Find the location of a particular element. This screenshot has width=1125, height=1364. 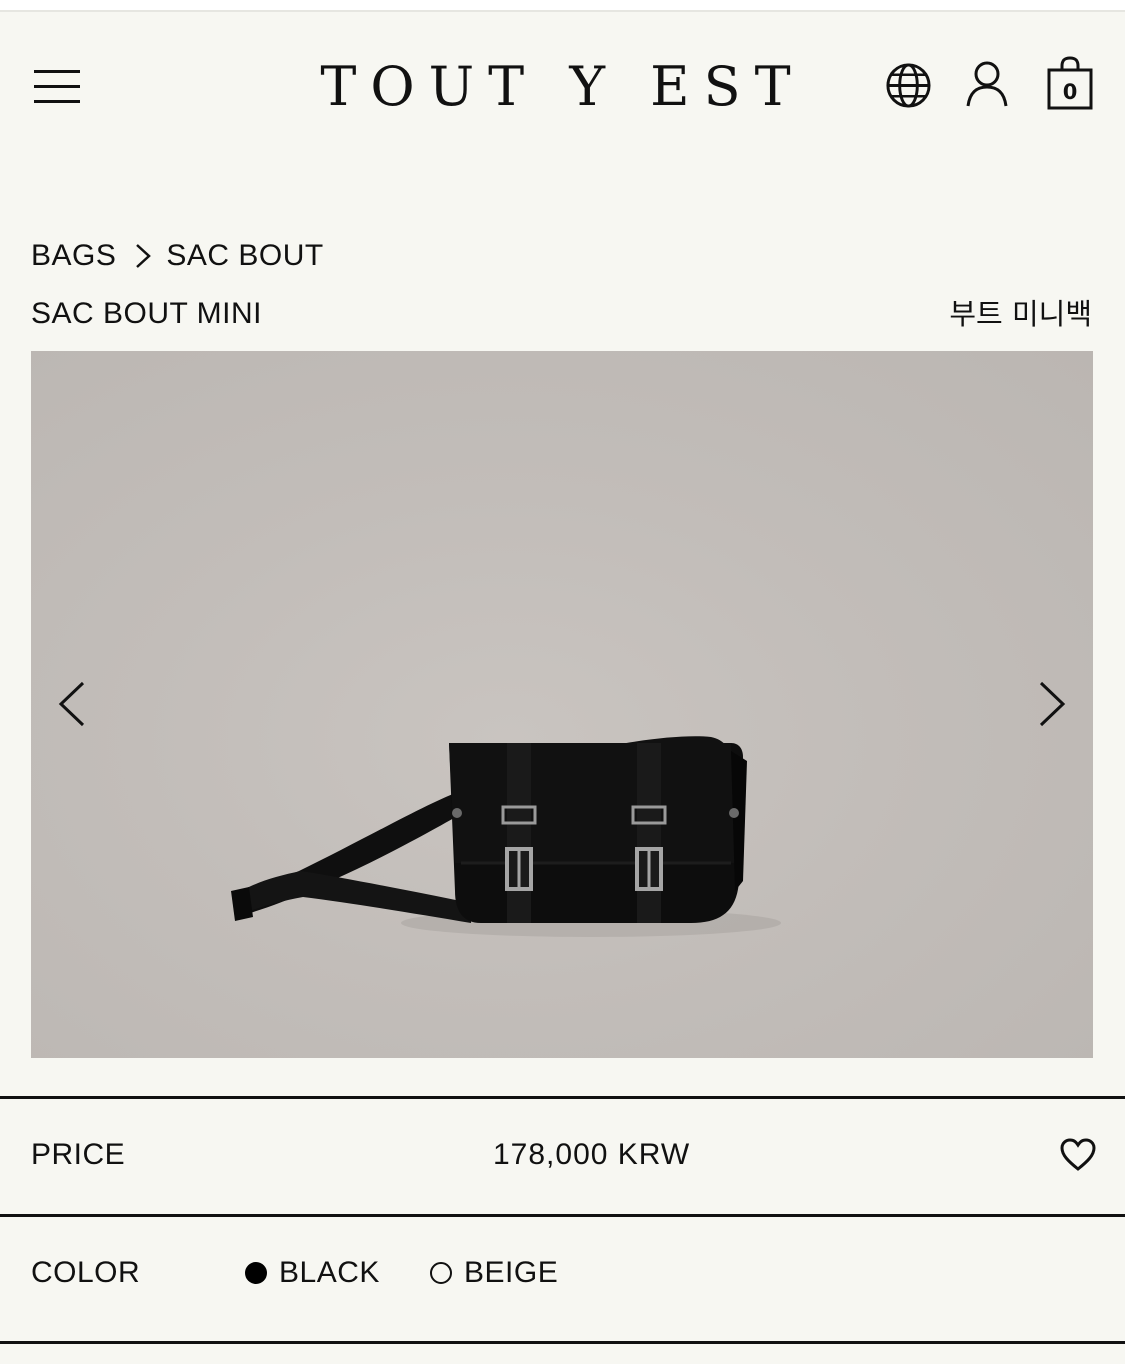

site-header: TOUT Y EST 0 is located at coordinates (562, 87).